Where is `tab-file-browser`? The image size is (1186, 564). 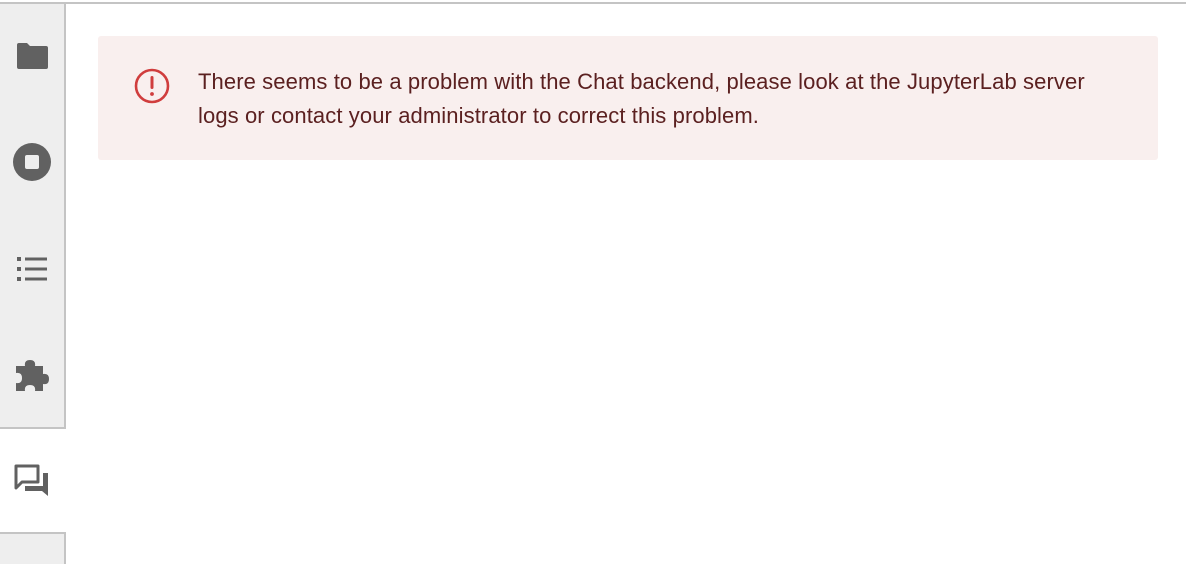
tab-file-browser is located at coordinates (32, 56).